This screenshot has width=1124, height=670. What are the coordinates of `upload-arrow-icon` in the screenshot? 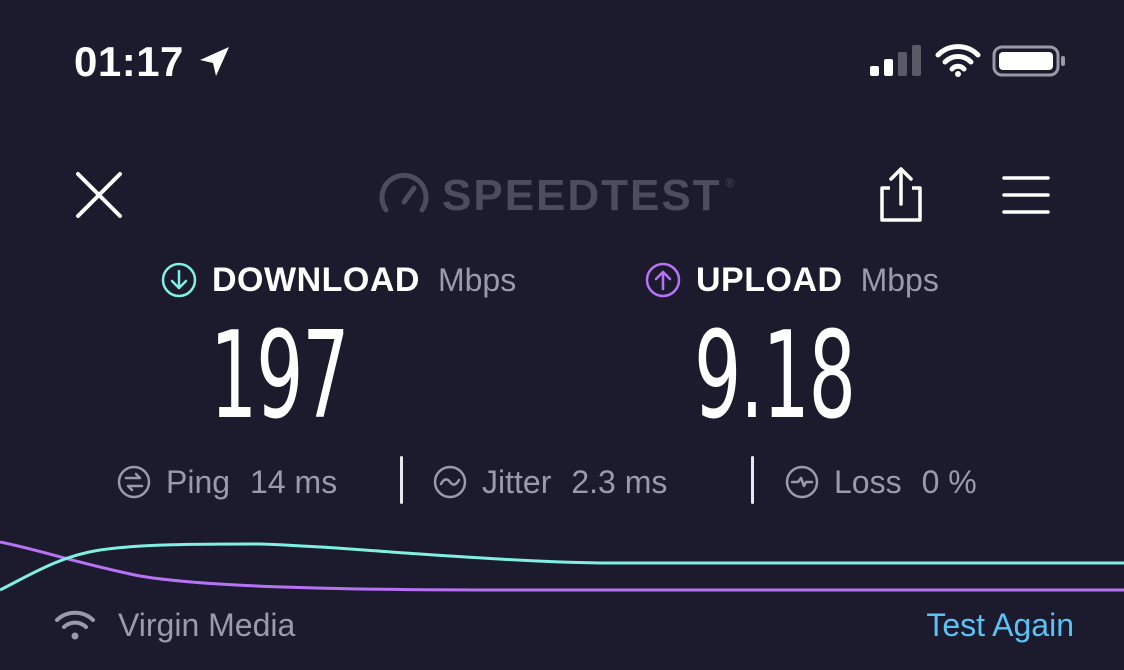 It's located at (663, 280).